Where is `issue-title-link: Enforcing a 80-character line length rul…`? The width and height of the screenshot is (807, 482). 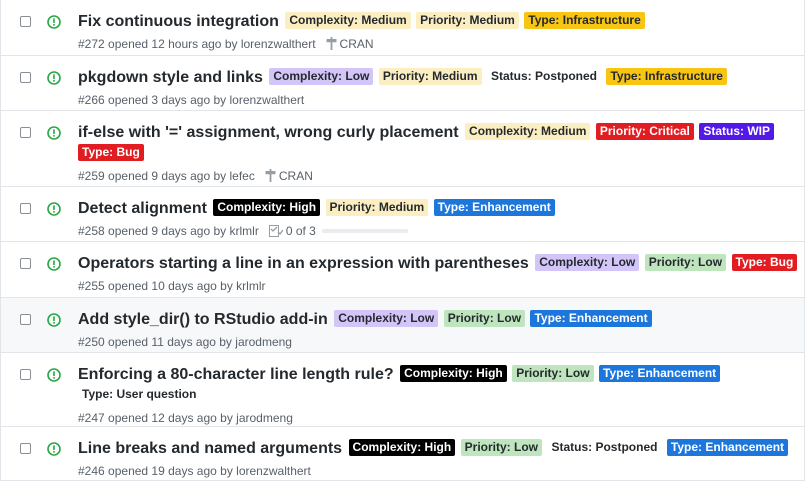
issue-title-link: Enforcing a 80-character line length rul… is located at coordinates (236, 374).